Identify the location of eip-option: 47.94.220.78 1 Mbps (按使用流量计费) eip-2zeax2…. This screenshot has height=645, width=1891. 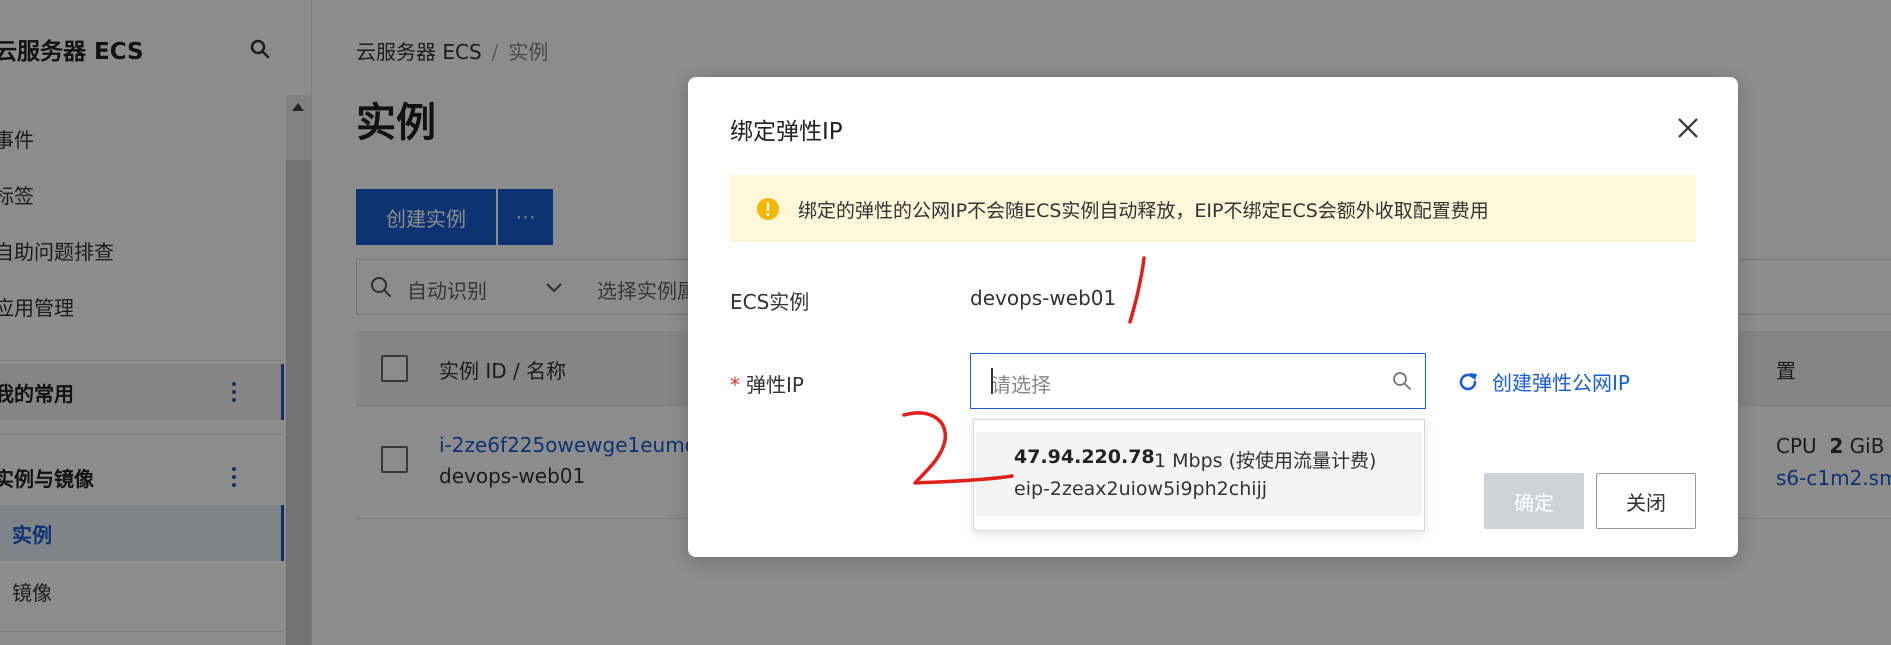
(1199, 474).